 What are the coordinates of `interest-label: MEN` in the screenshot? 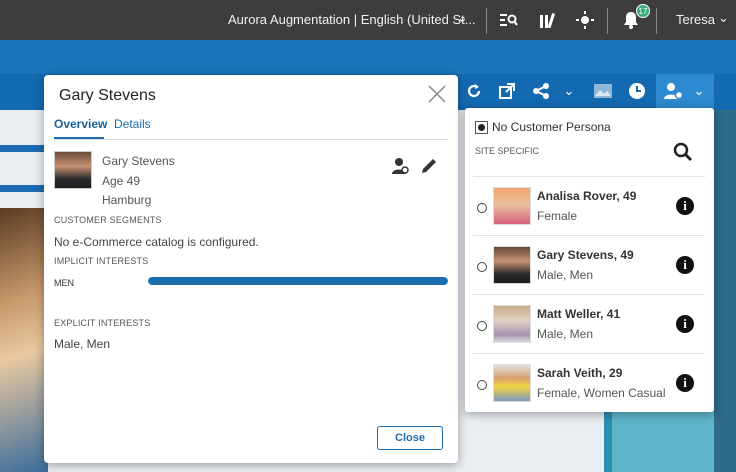 It's located at (64, 283).